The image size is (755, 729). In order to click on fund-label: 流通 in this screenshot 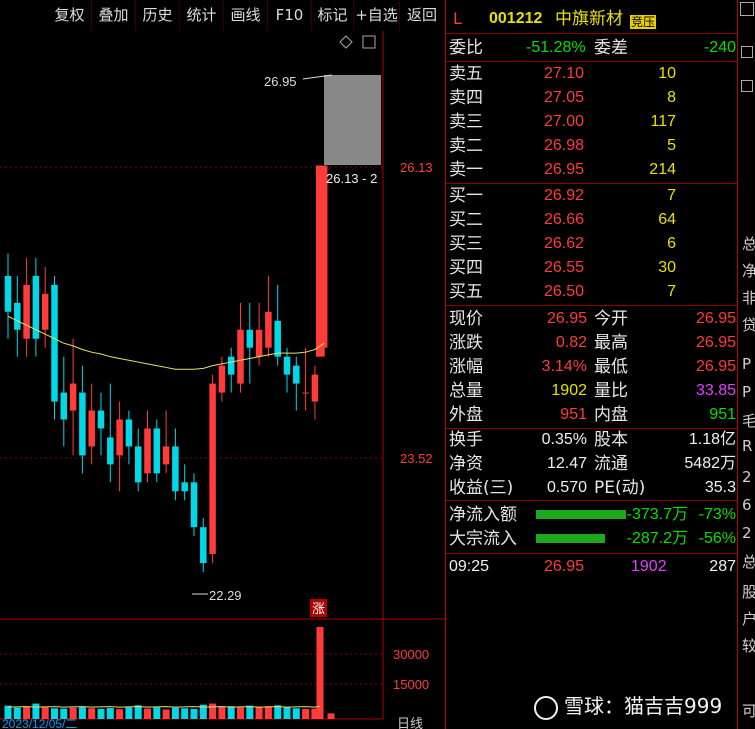, I will do `click(611, 464)`.